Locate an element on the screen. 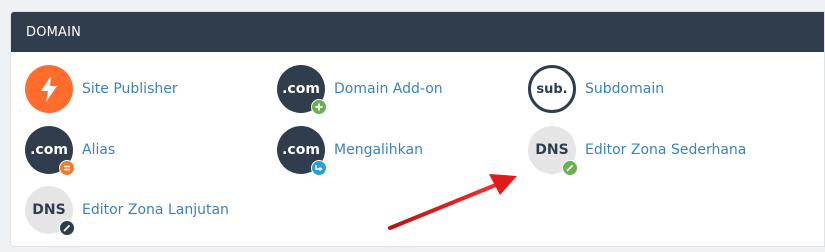 The width and height of the screenshot is (825, 252). annotation-arrow is located at coordinates (452, 202).